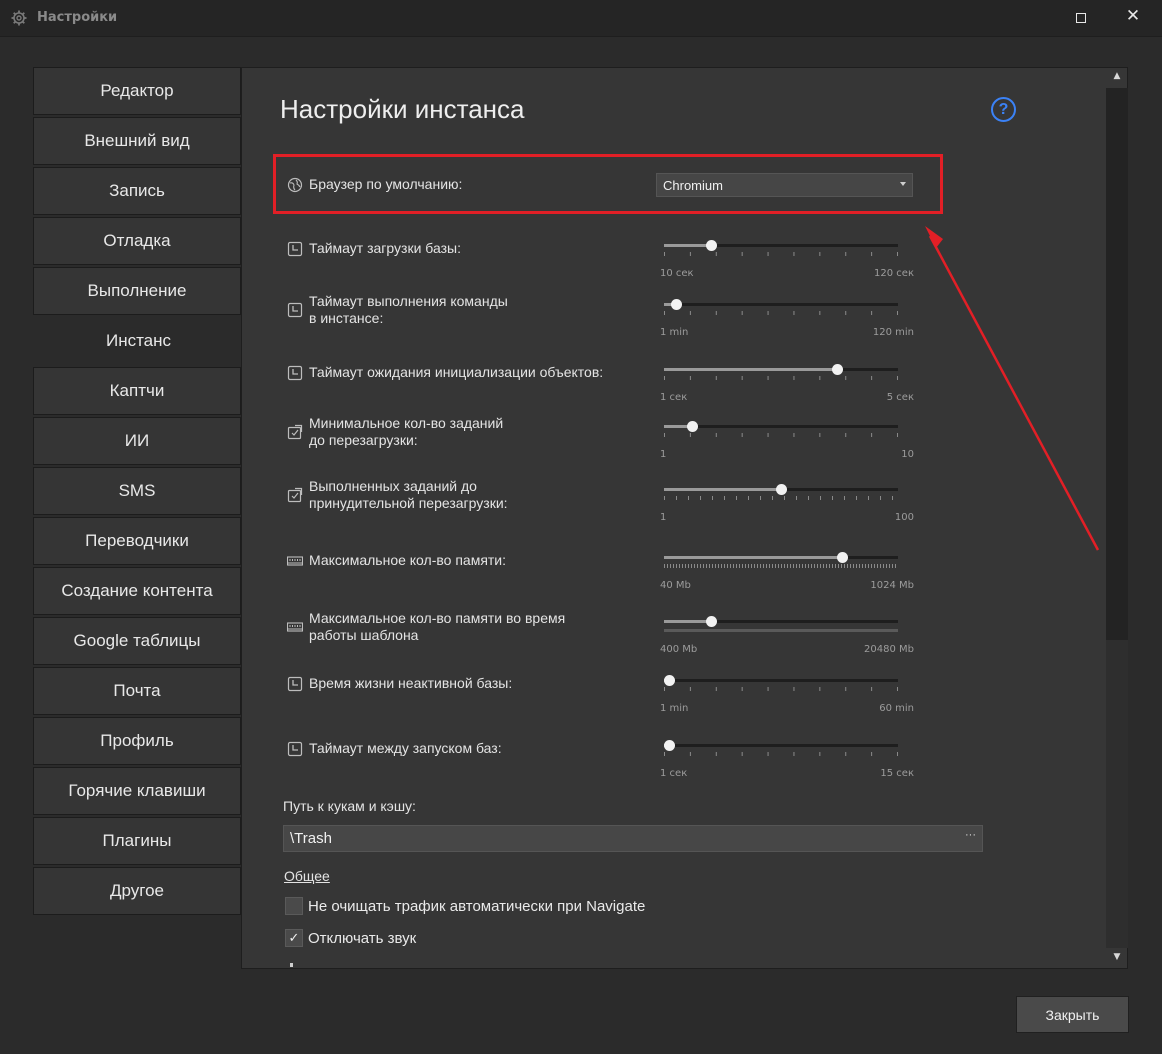 This screenshot has width=1162, height=1054. Describe the element at coordinates (903, 184) in the screenshot. I see `chevron-down-icon` at that location.